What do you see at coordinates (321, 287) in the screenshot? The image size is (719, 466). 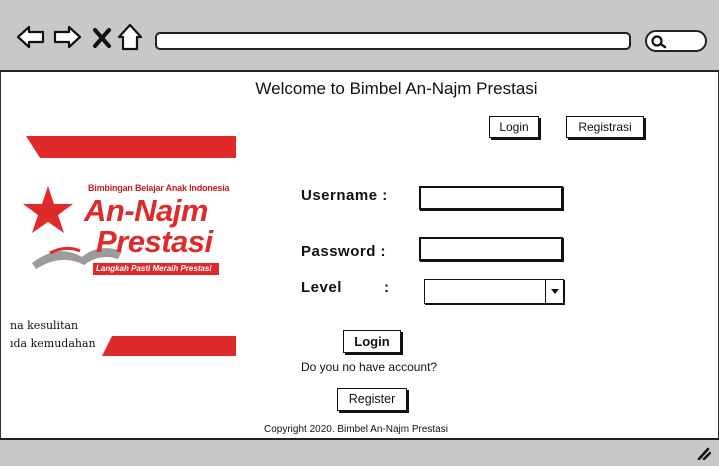 I see `level-label: Level` at bounding box center [321, 287].